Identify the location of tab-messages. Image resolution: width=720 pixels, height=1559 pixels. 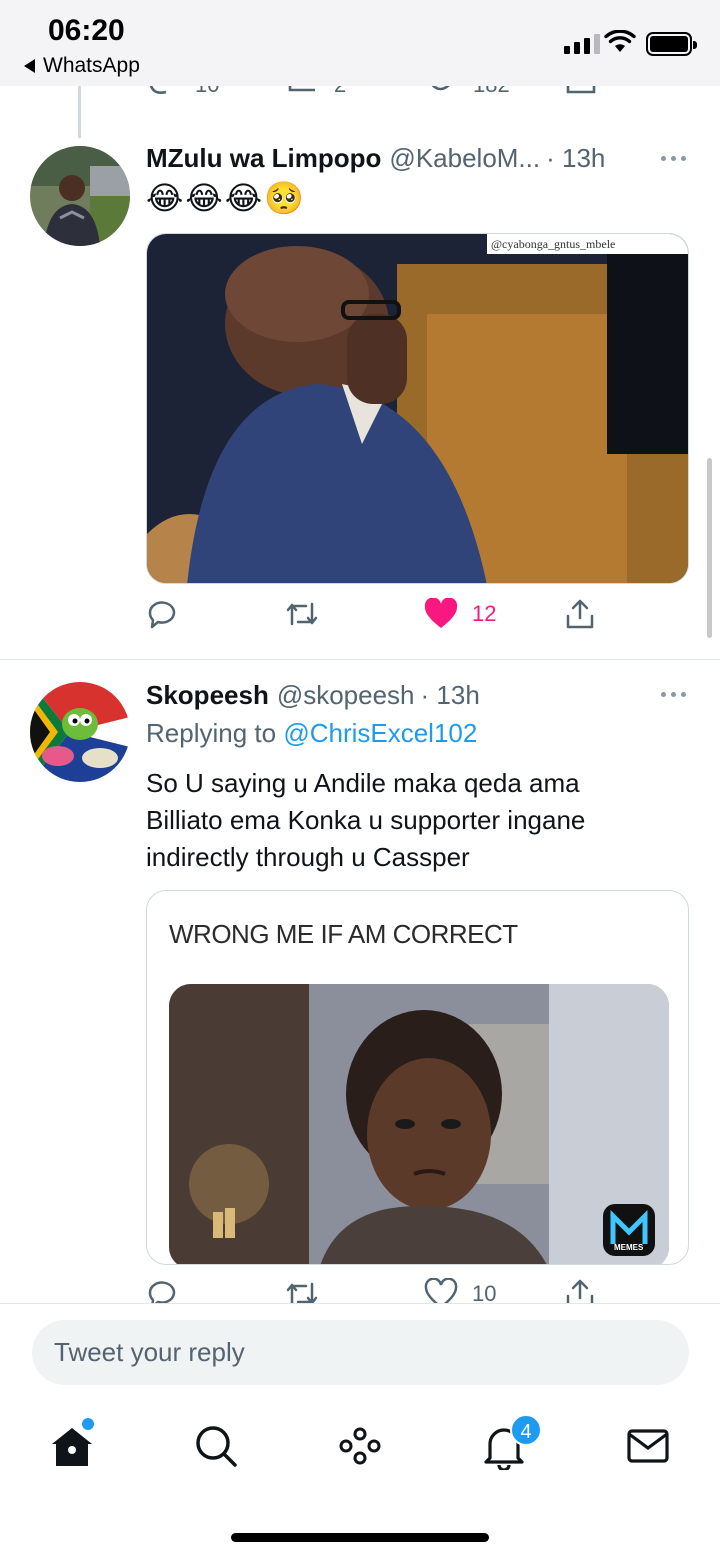
(648, 1446).